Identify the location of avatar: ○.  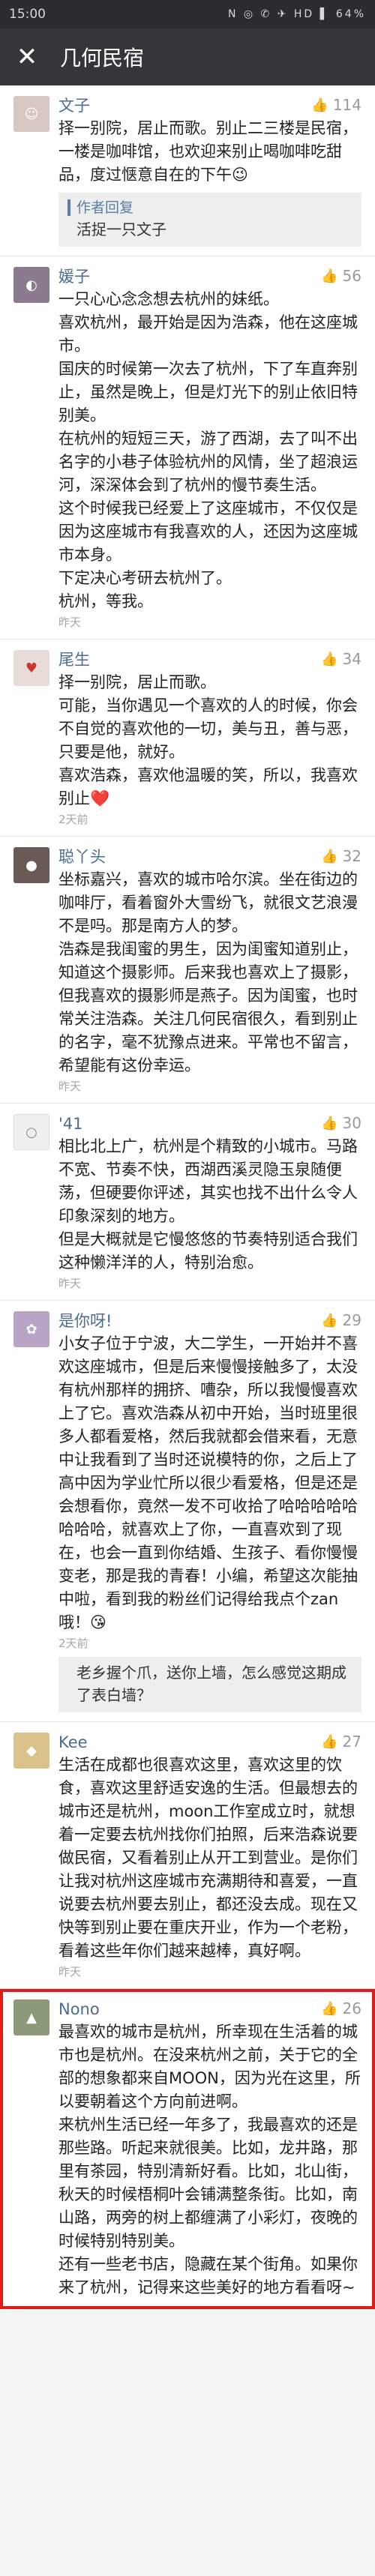
(32, 1132).